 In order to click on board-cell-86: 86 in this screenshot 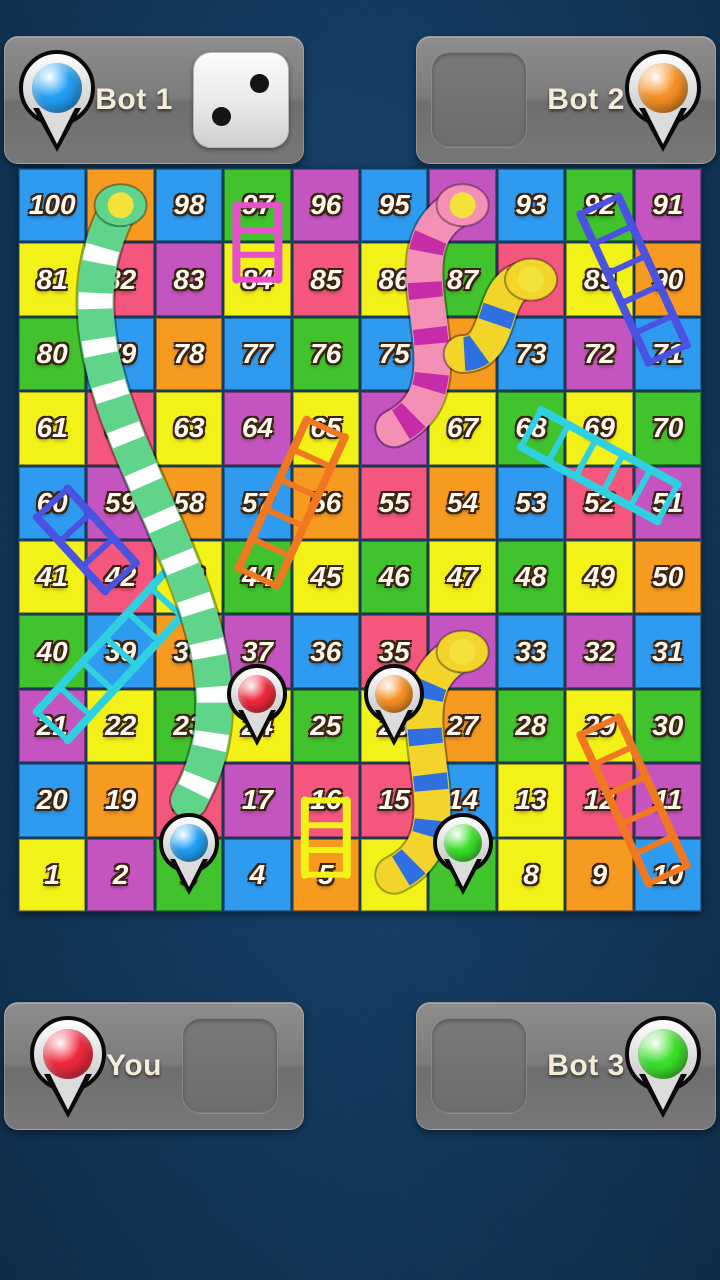, I will do `click(394, 279)`.